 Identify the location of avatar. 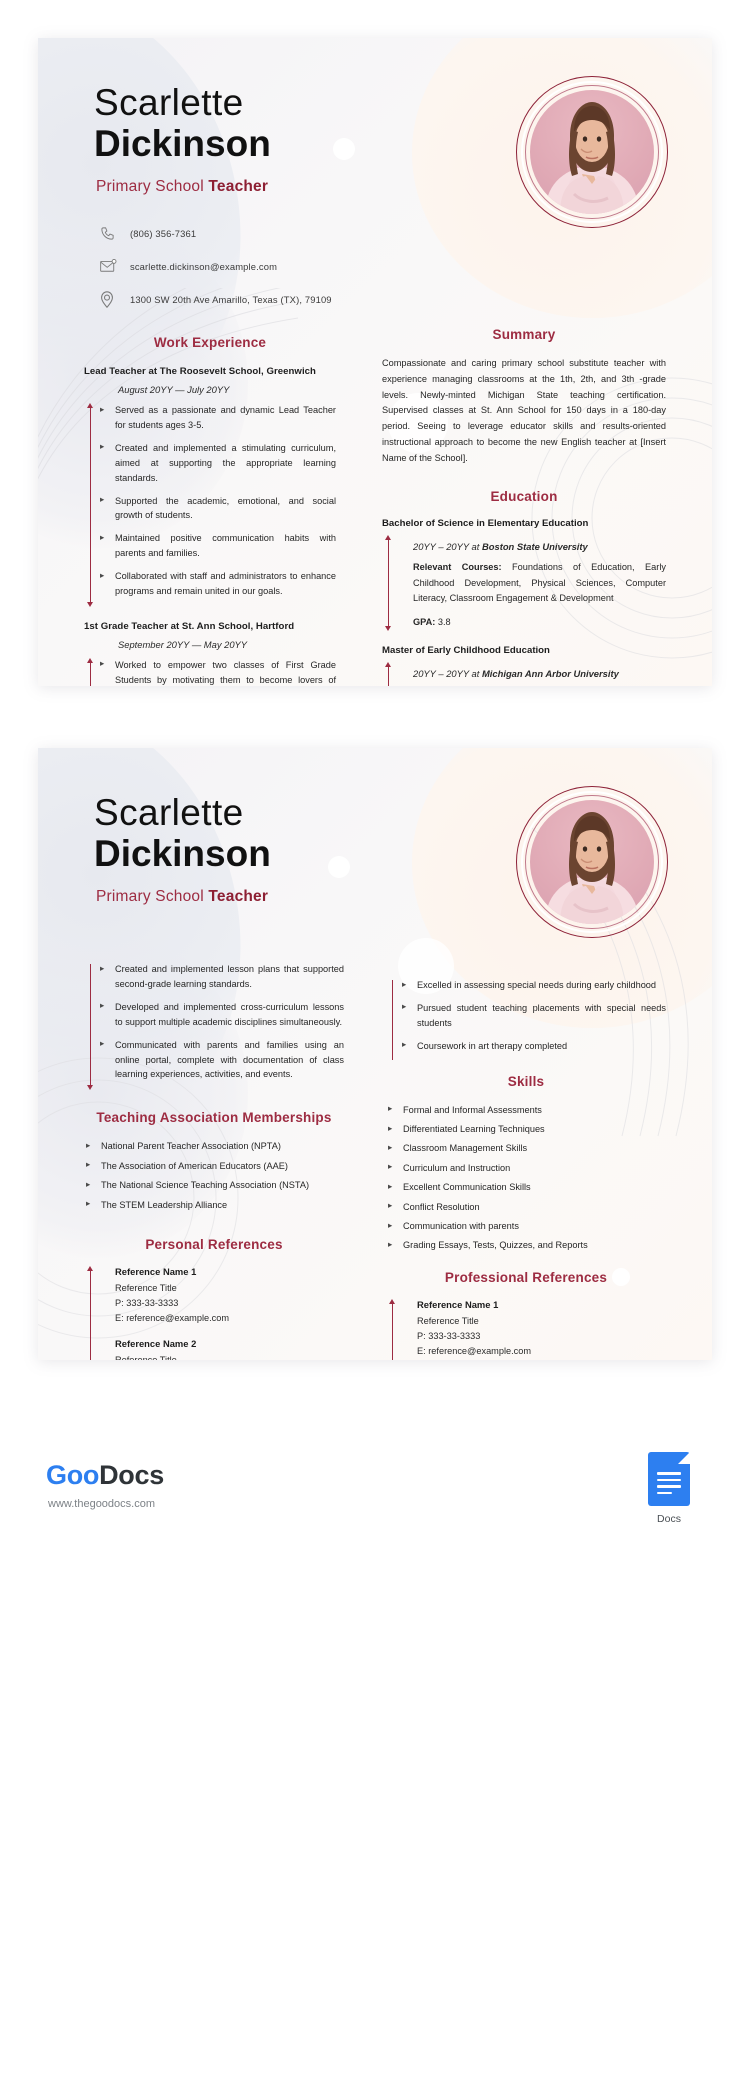
(592, 152).